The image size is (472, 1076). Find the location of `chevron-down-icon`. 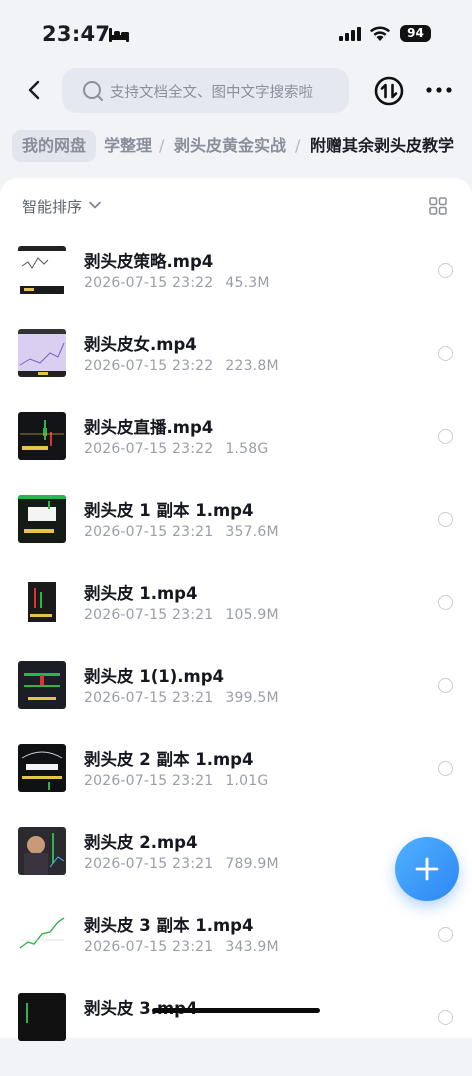

chevron-down-icon is located at coordinates (95, 205).